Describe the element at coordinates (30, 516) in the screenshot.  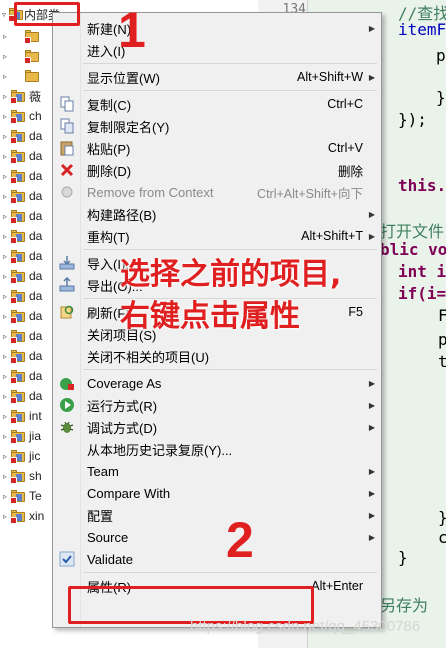
I see `tree-item: ▹ xin` at that location.